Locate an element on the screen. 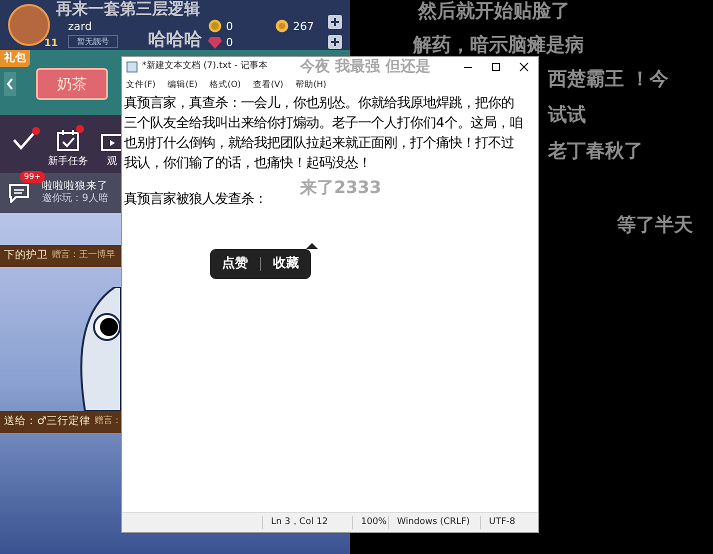 Image resolution: width=713 pixels, height=554 pixels. menu-item: 帮助(H) is located at coordinates (310, 85).